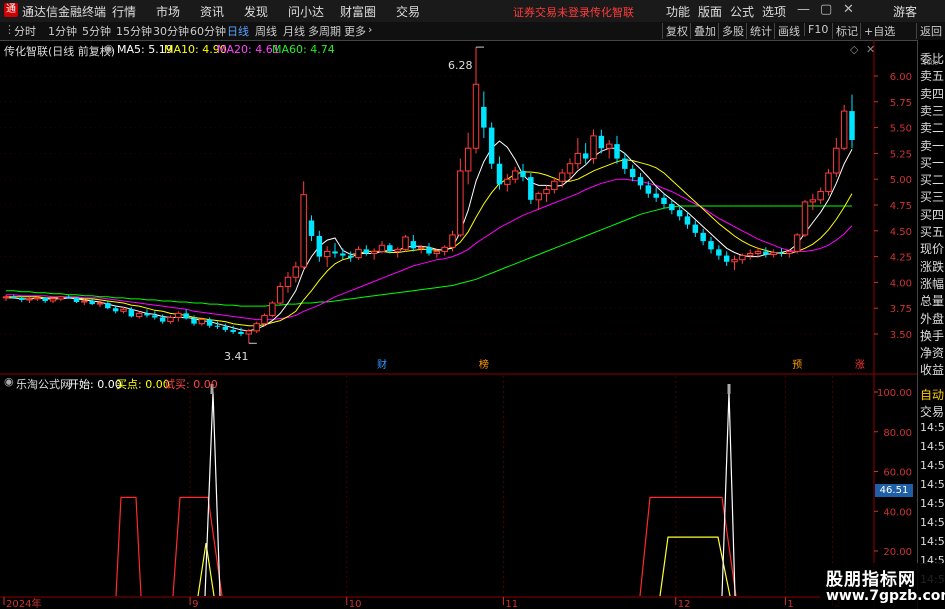 The image size is (945, 609). Describe the element at coordinates (932, 411) in the screenshot. I see `trade-label: 交易` at that location.